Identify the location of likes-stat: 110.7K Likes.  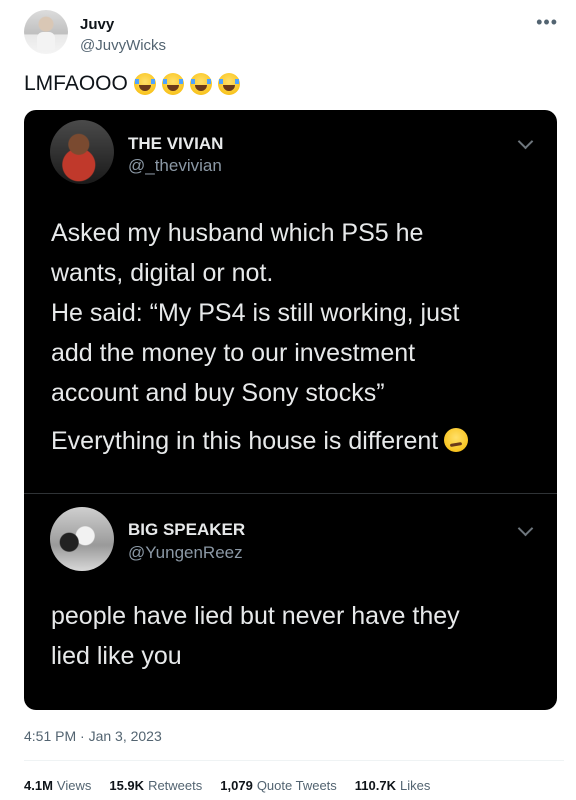
(393, 785).